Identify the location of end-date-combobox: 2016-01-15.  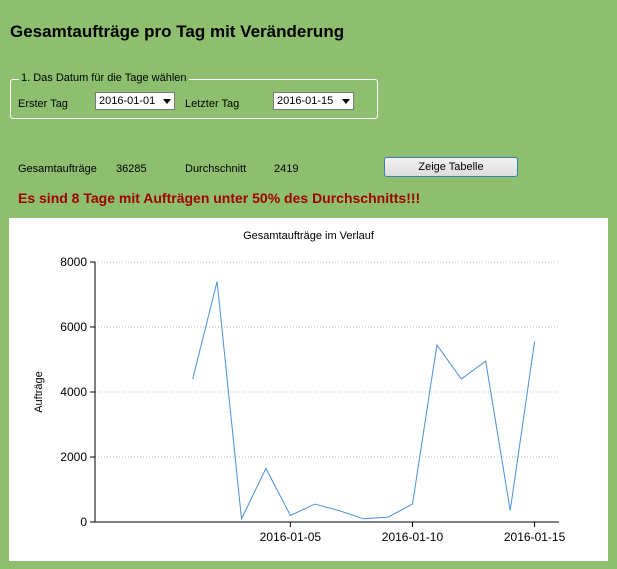
(313, 101).